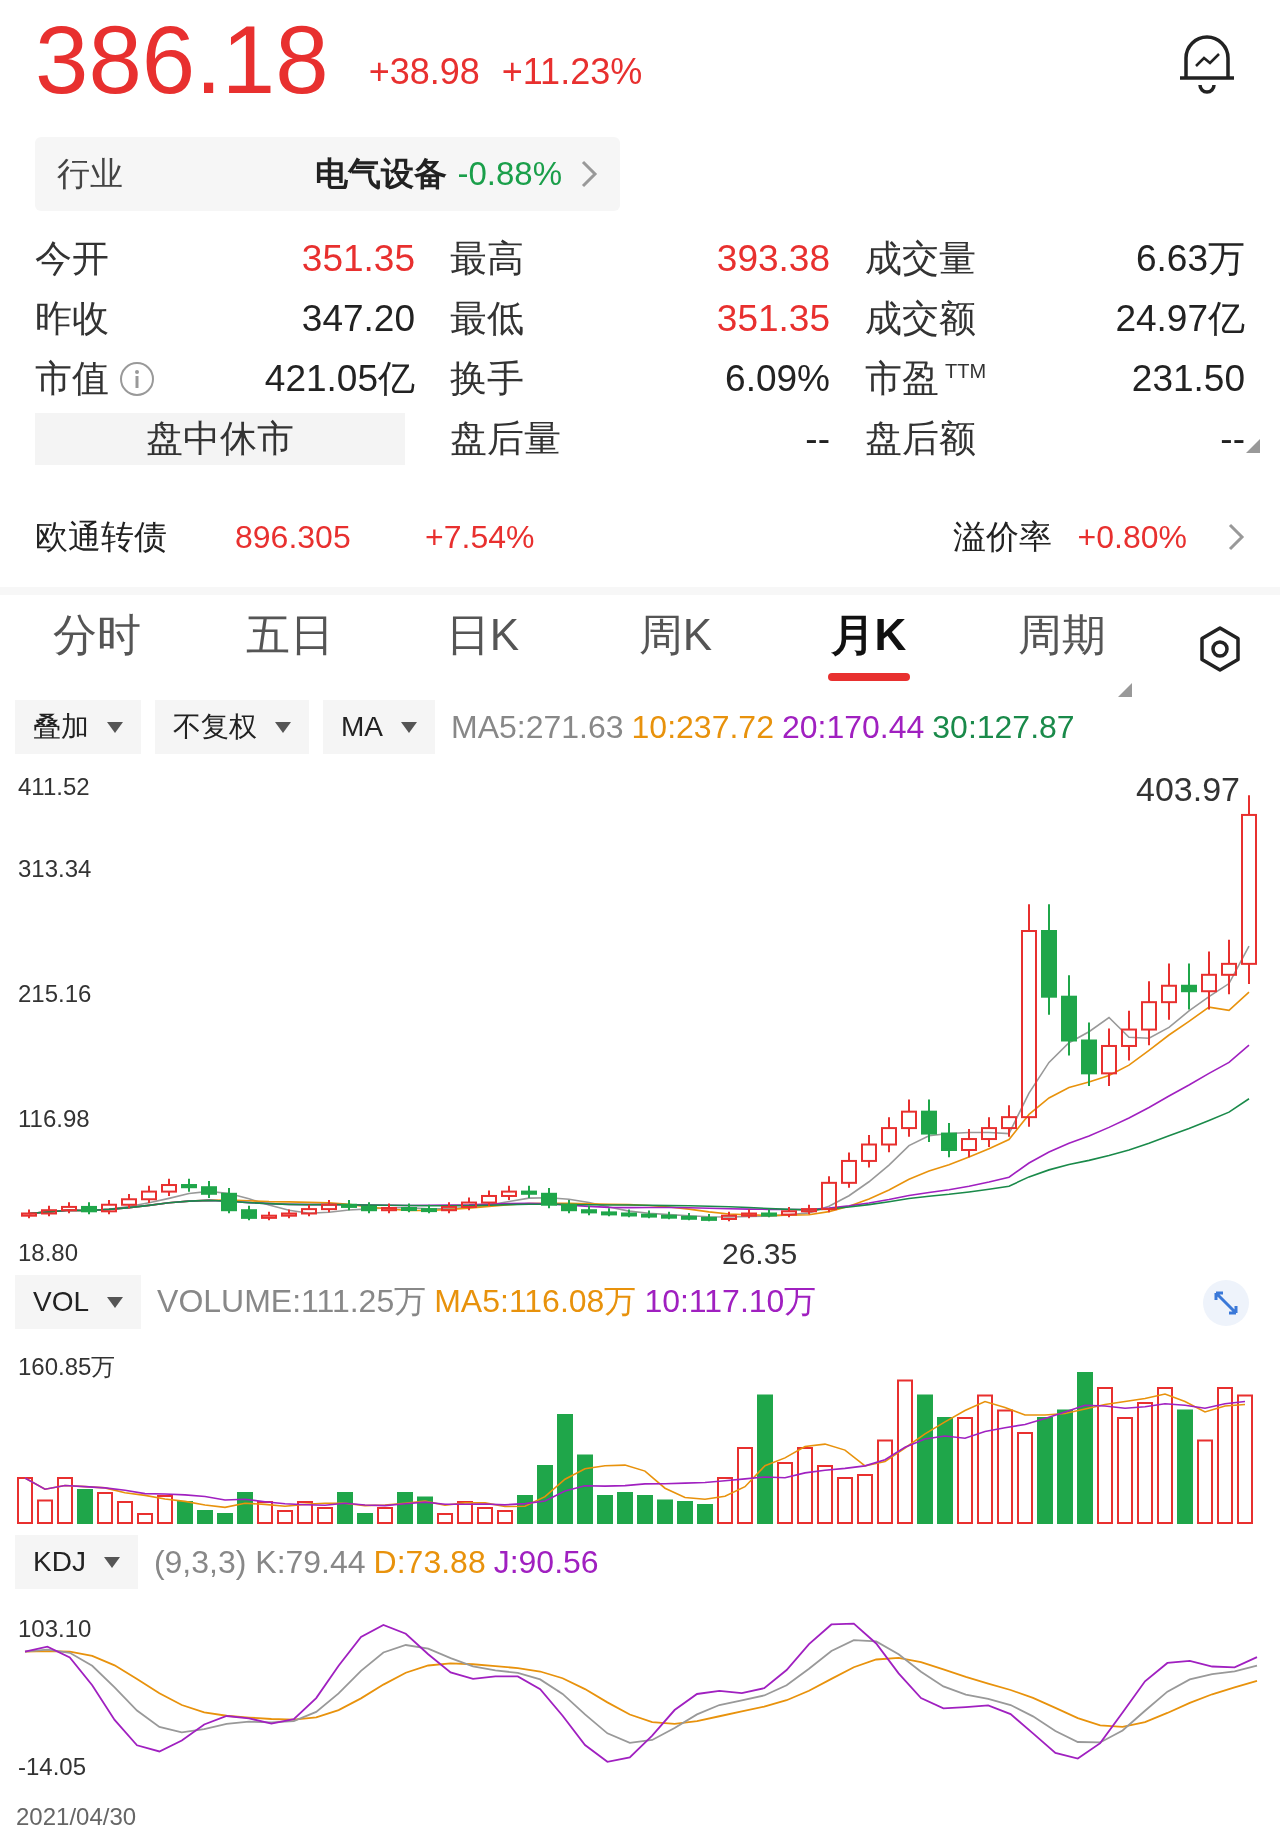 Image resolution: width=1280 pixels, height=1846 pixels. Describe the element at coordinates (78, 1302) in the screenshot. I see `indicator-dropdown: VOL` at that location.